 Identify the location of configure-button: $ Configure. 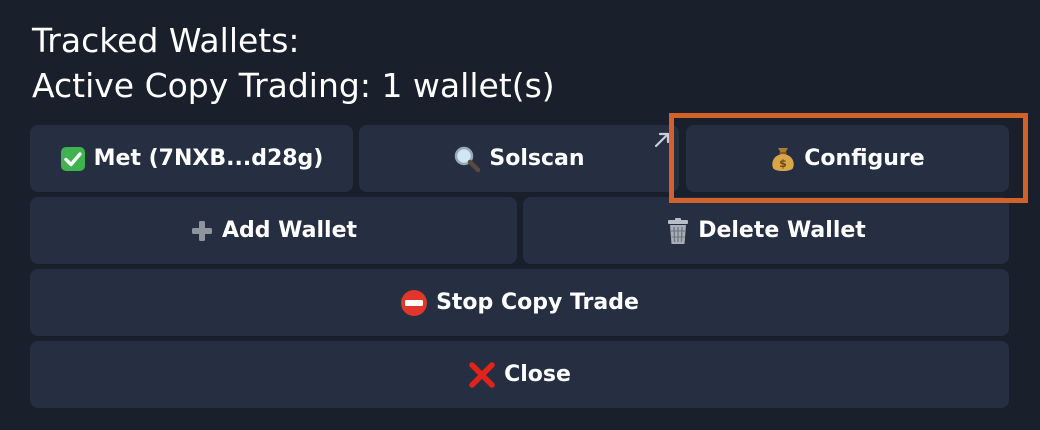
(847, 158).